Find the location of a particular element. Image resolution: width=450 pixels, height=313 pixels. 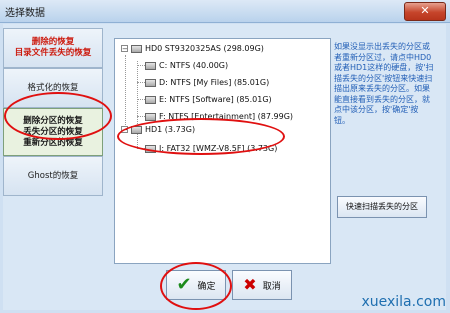

title-bar: 选择数据 ✕ is located at coordinates (225, 11).